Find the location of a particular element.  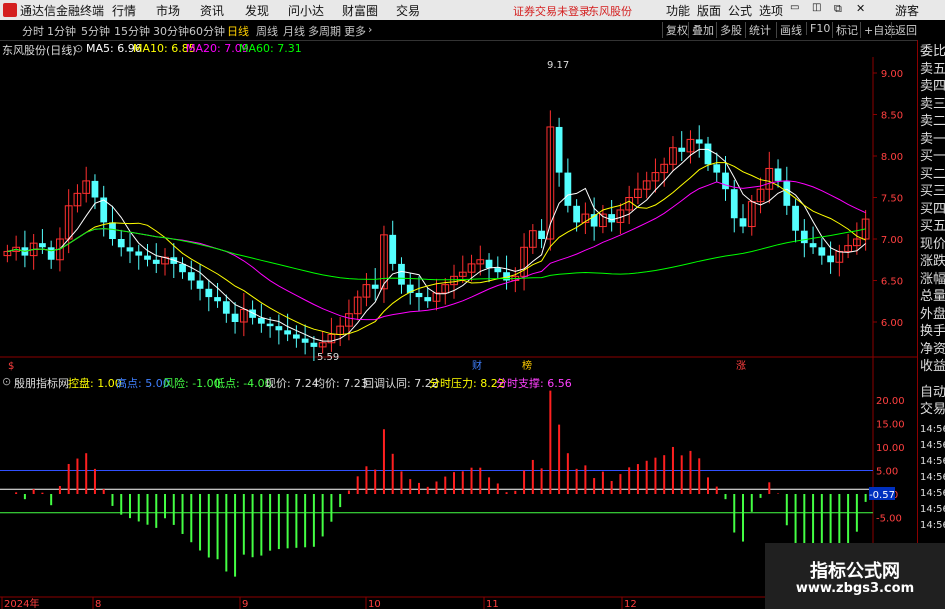

ind-gaodian: 高点: 5.00 is located at coordinates (143, 383).